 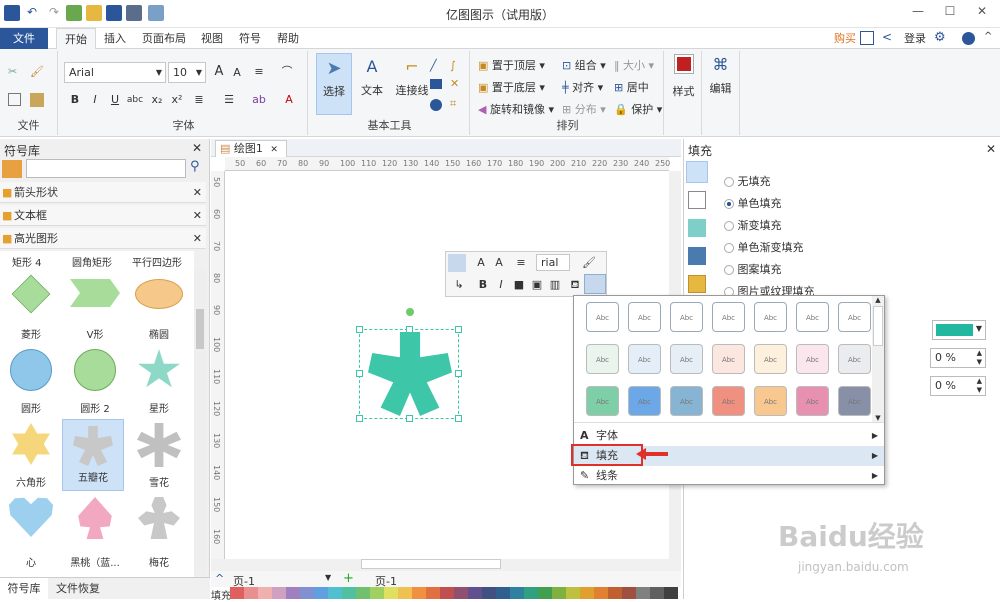 What do you see at coordinates (200, 422) in the screenshot?
I see `library-scrollbar` at bounding box center [200, 422].